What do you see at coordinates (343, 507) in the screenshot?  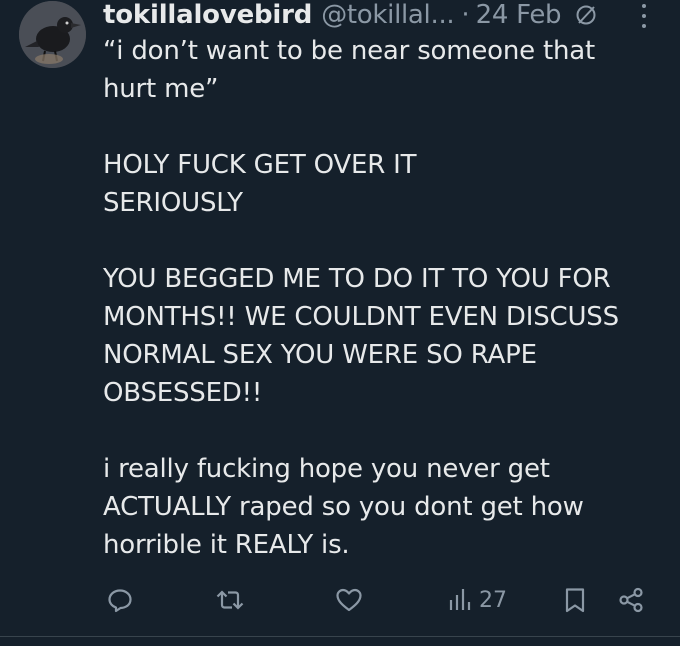 I see `text-line: ACTUALLY raped so you dont get how` at bounding box center [343, 507].